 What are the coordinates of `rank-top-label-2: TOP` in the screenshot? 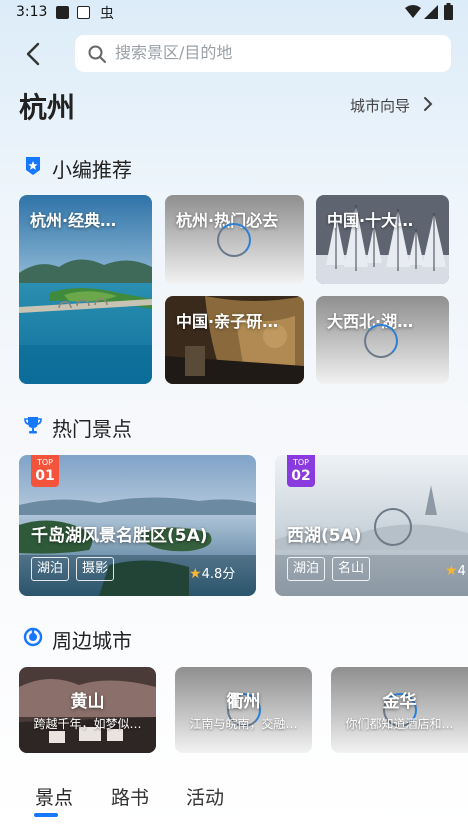 It's located at (300, 462).